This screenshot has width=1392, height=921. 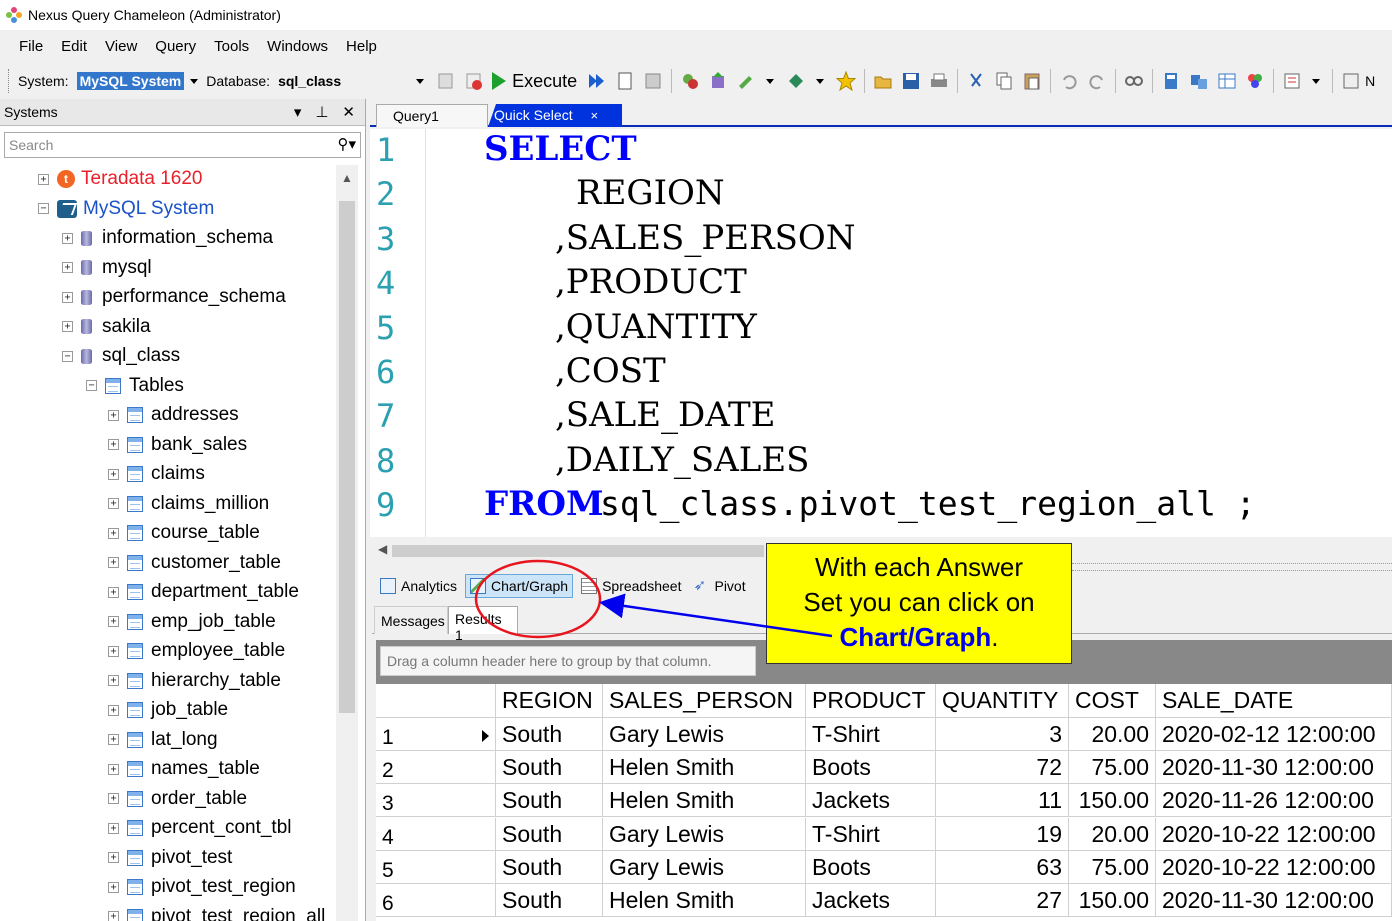 What do you see at coordinates (436, 768) in the screenshot?
I see `row-header: 2` at bounding box center [436, 768].